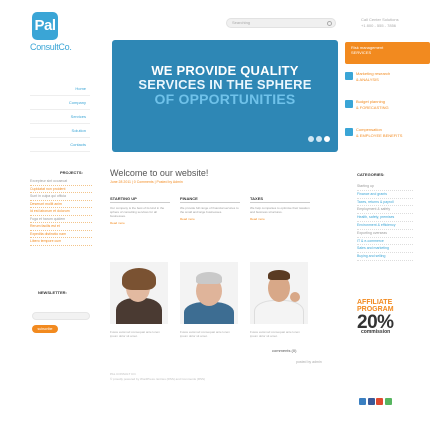 This screenshot has height=430, width=430. I want to click on slider-pagination, so click(318, 138).